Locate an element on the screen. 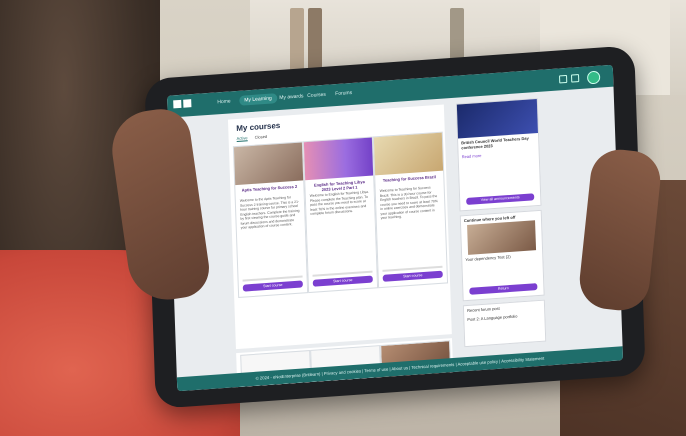  nav-home: Home is located at coordinates (224, 101).